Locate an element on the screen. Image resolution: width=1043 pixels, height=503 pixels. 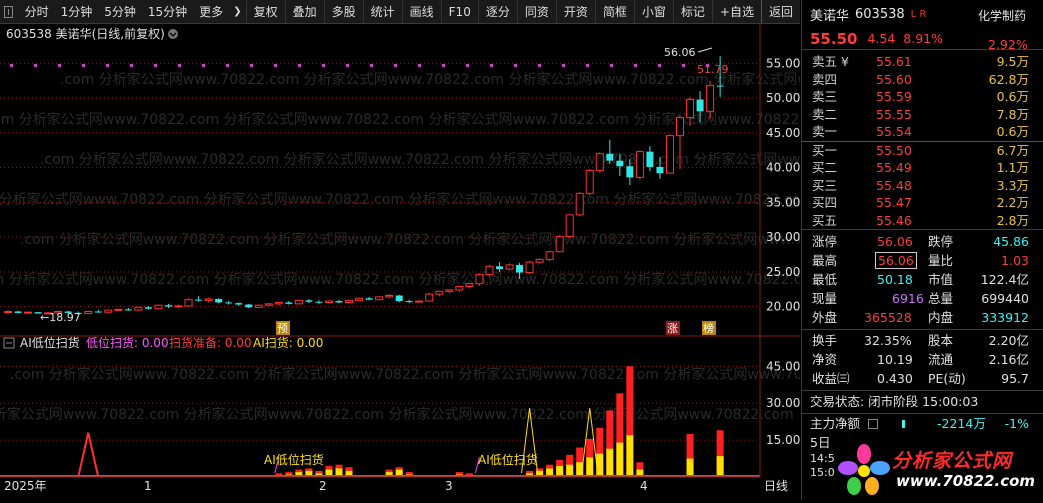
chart-title-menu-icon is located at coordinates (173, 34).